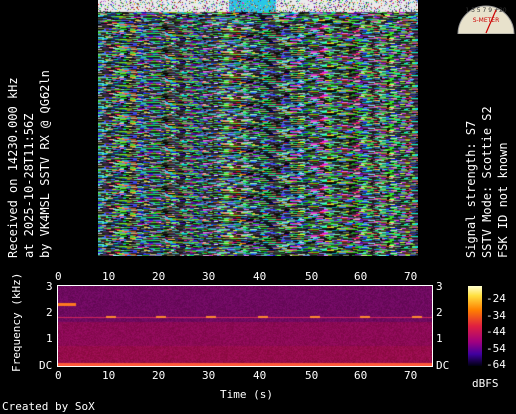 Image resolution: width=516 pixels, height=414 pixels. Describe the element at coordinates (439, 312) in the screenshot. I see `right-y-tick-label: 2` at that location.